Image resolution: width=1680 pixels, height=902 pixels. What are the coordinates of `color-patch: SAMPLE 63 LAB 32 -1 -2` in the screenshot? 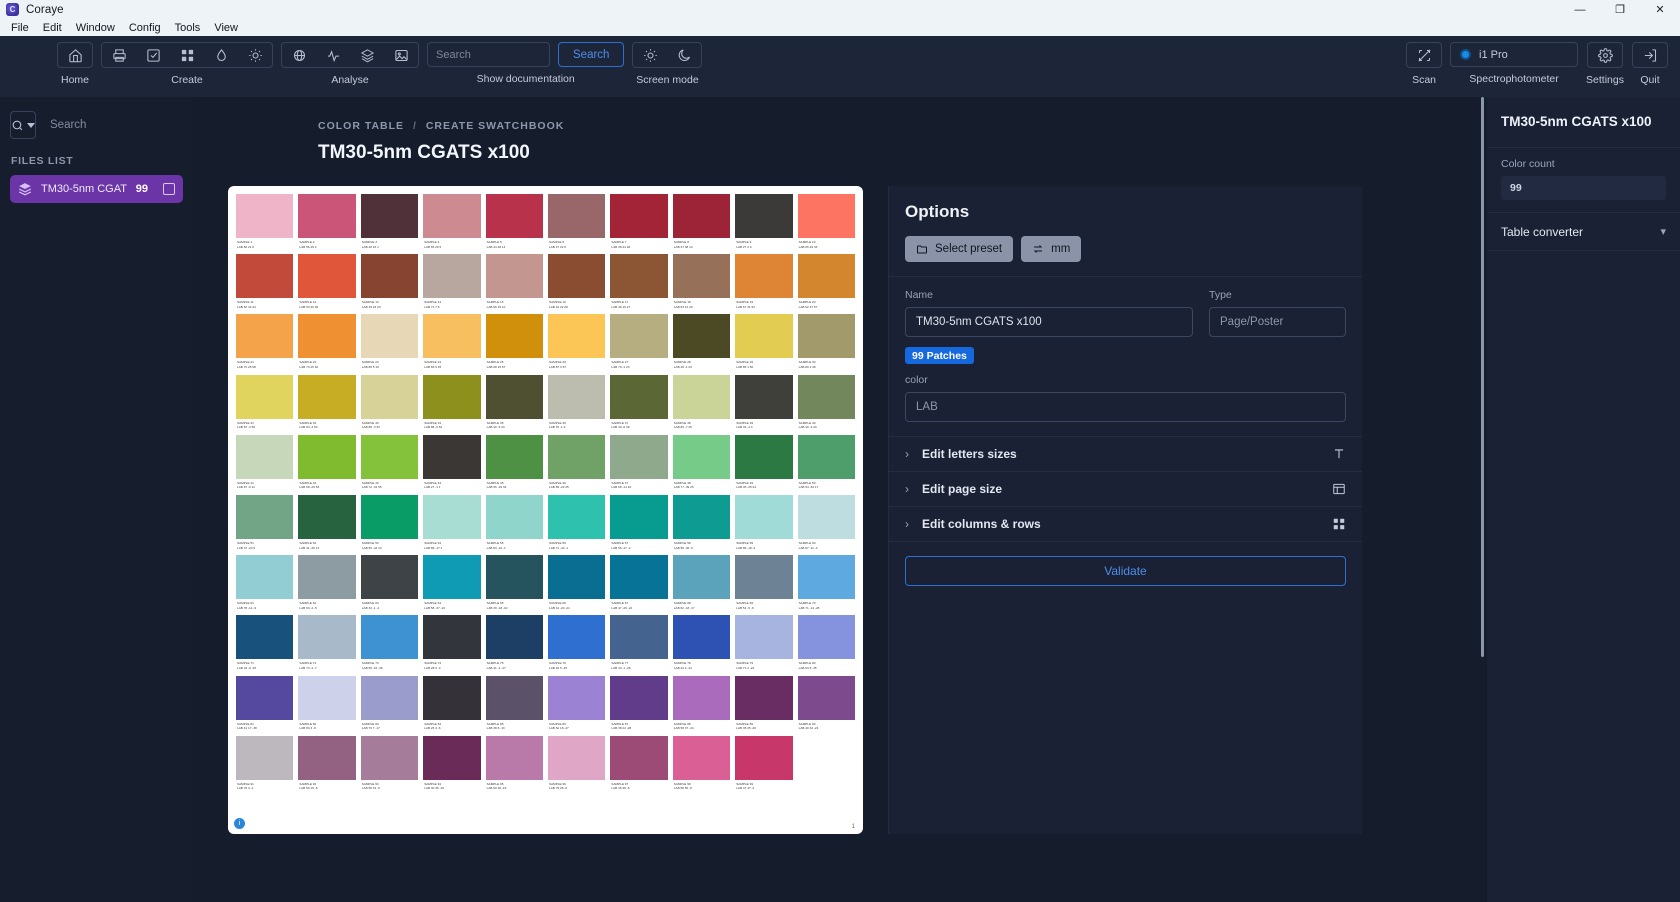 It's located at (389, 585).